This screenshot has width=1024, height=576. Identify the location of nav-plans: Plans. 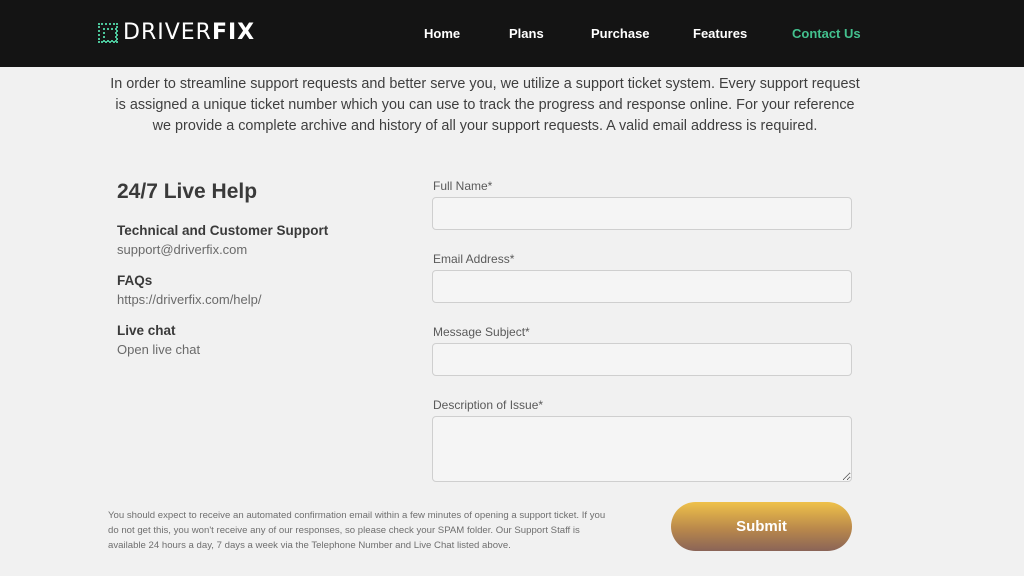
(526, 33).